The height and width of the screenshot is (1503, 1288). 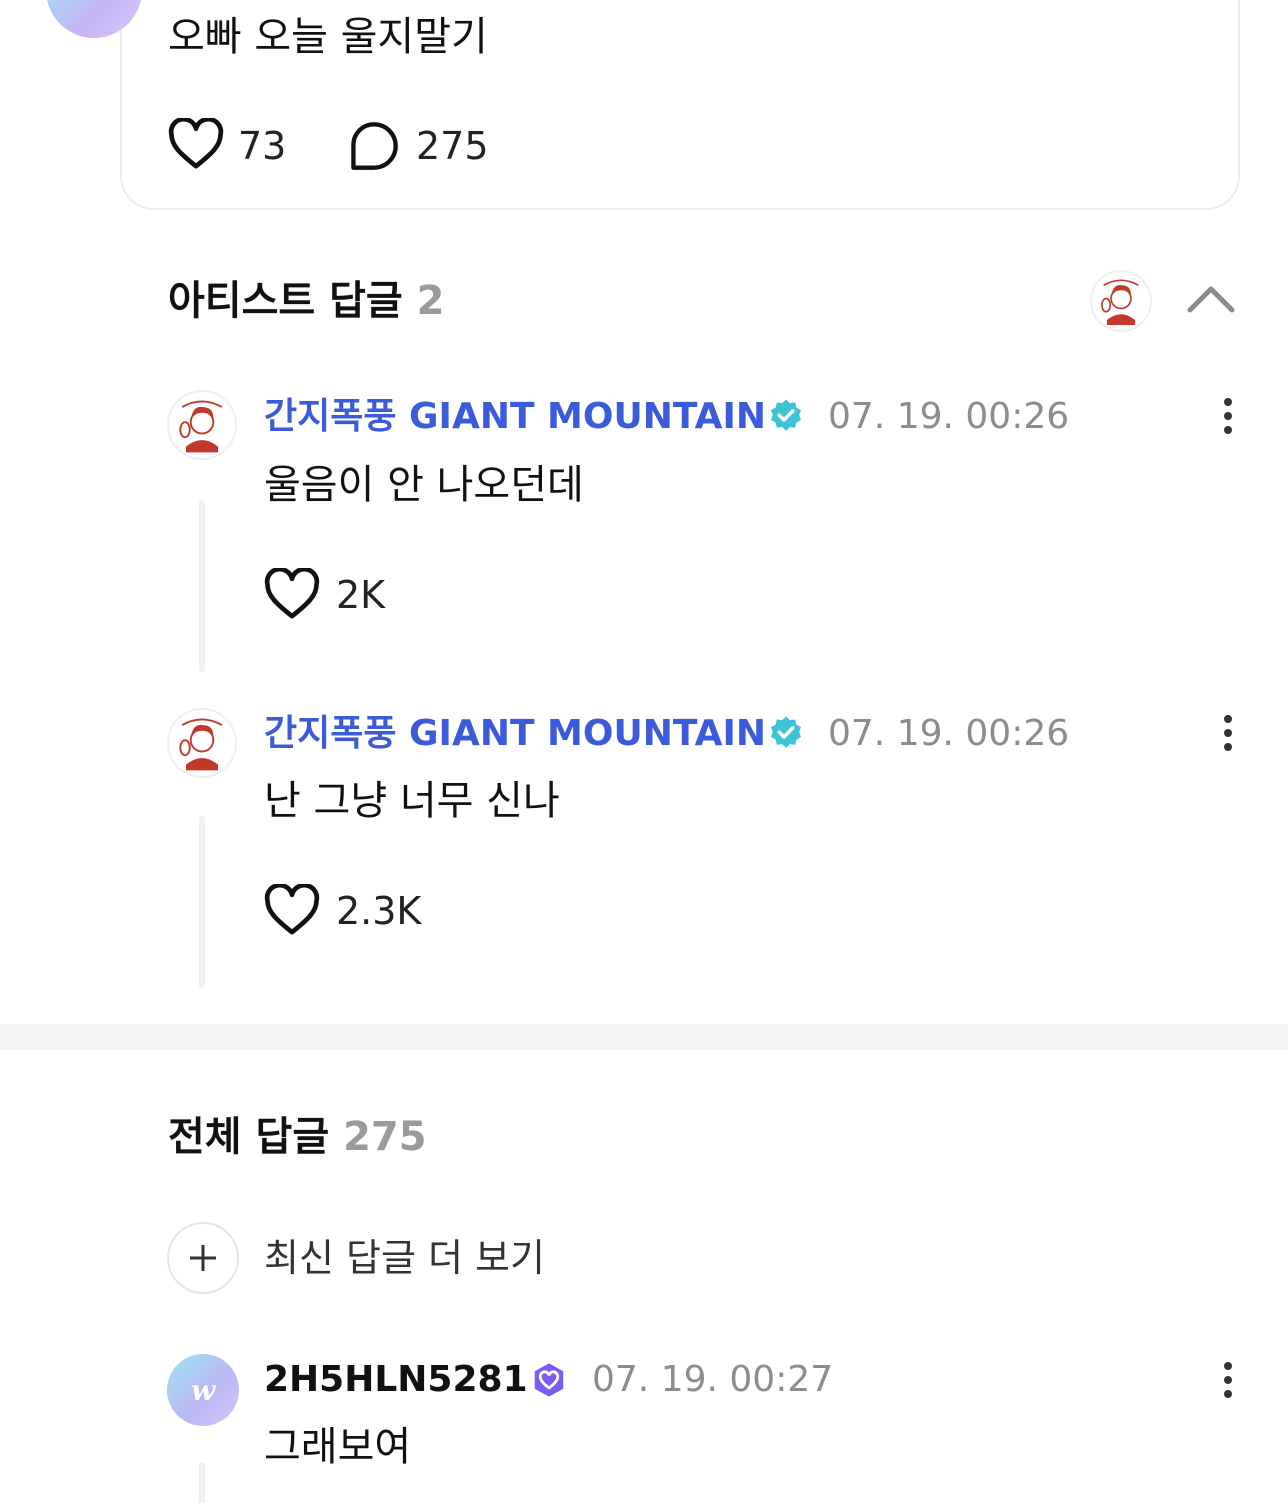 What do you see at coordinates (379, 911) in the screenshot?
I see `reply-like-count: 2.3K` at bounding box center [379, 911].